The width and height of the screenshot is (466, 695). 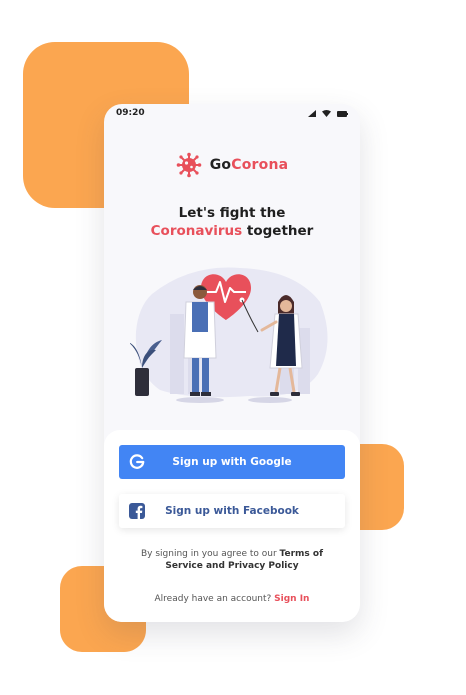 I want to click on signin-text: Already have an account?, so click(x=214, y=599).